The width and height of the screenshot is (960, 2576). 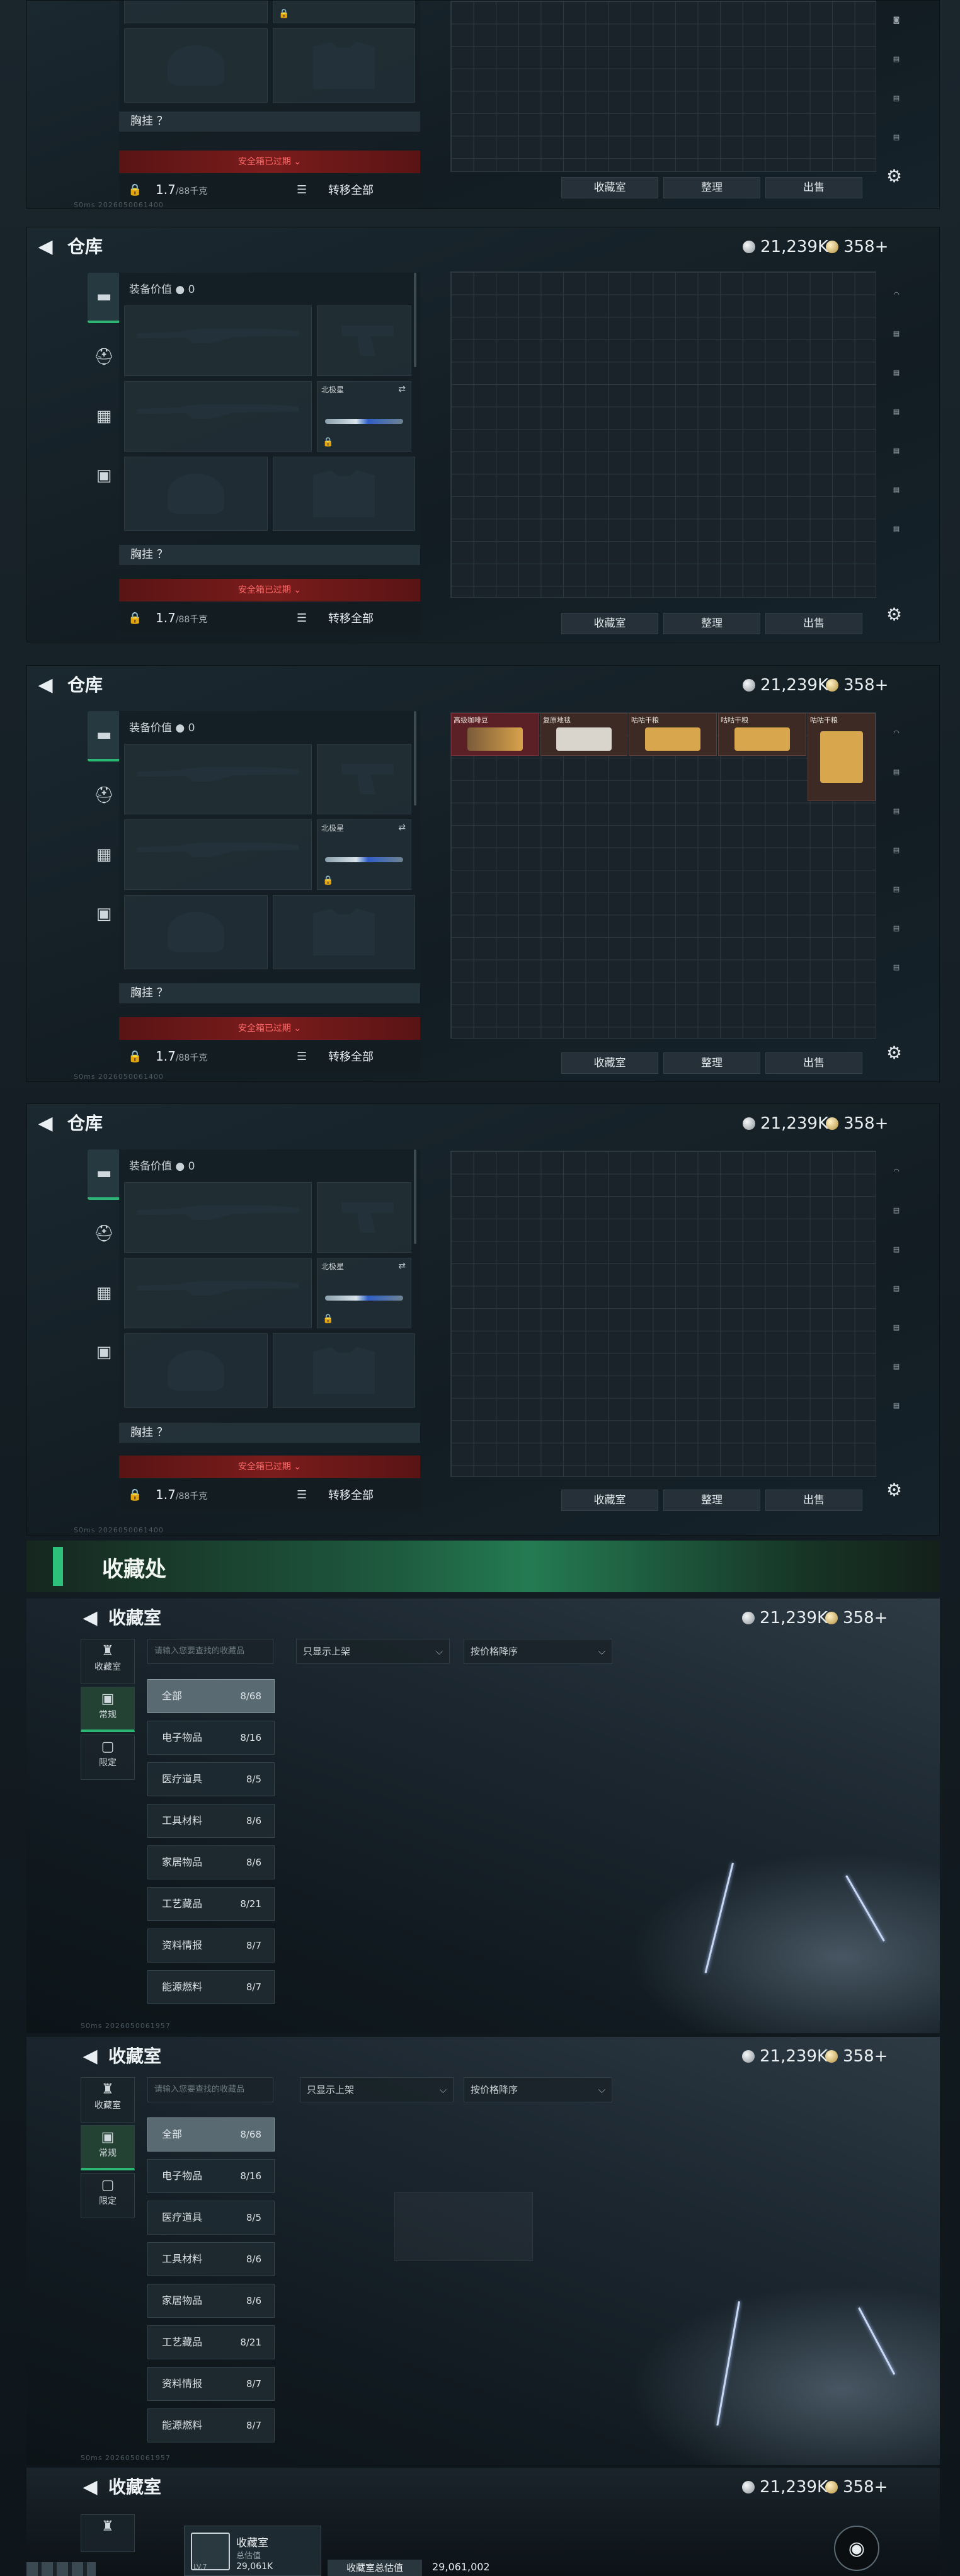 I want to click on category-item: 医疗道具 8/5, so click(x=211, y=1779).